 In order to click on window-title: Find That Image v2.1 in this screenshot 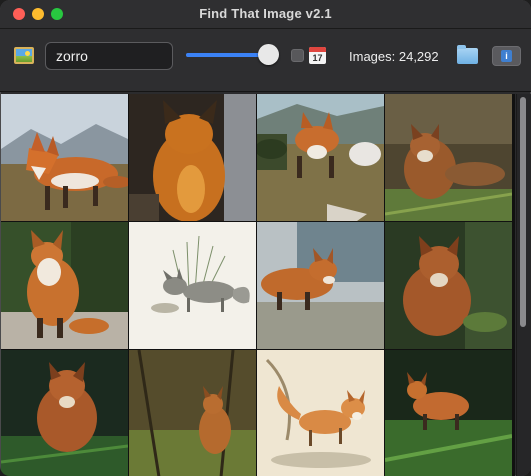, I will do `click(265, 13)`.